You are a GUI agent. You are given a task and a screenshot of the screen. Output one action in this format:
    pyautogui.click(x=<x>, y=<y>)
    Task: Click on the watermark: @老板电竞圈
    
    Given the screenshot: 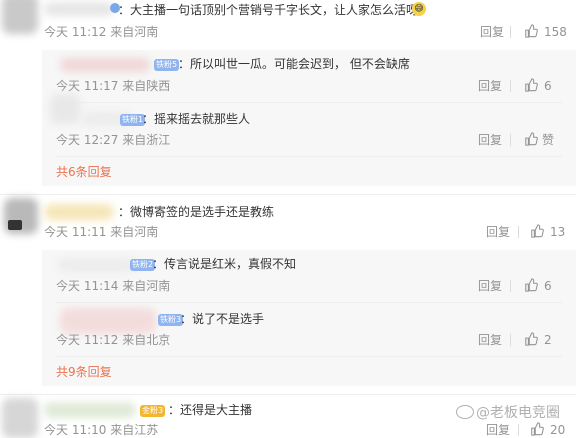 What is the action you would take?
    pyautogui.click(x=508, y=413)
    